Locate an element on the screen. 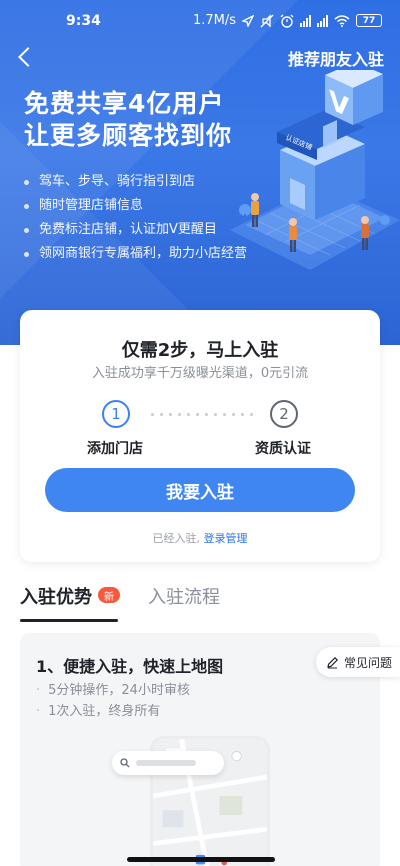  network-speed: 1.7M/s is located at coordinates (214, 20).